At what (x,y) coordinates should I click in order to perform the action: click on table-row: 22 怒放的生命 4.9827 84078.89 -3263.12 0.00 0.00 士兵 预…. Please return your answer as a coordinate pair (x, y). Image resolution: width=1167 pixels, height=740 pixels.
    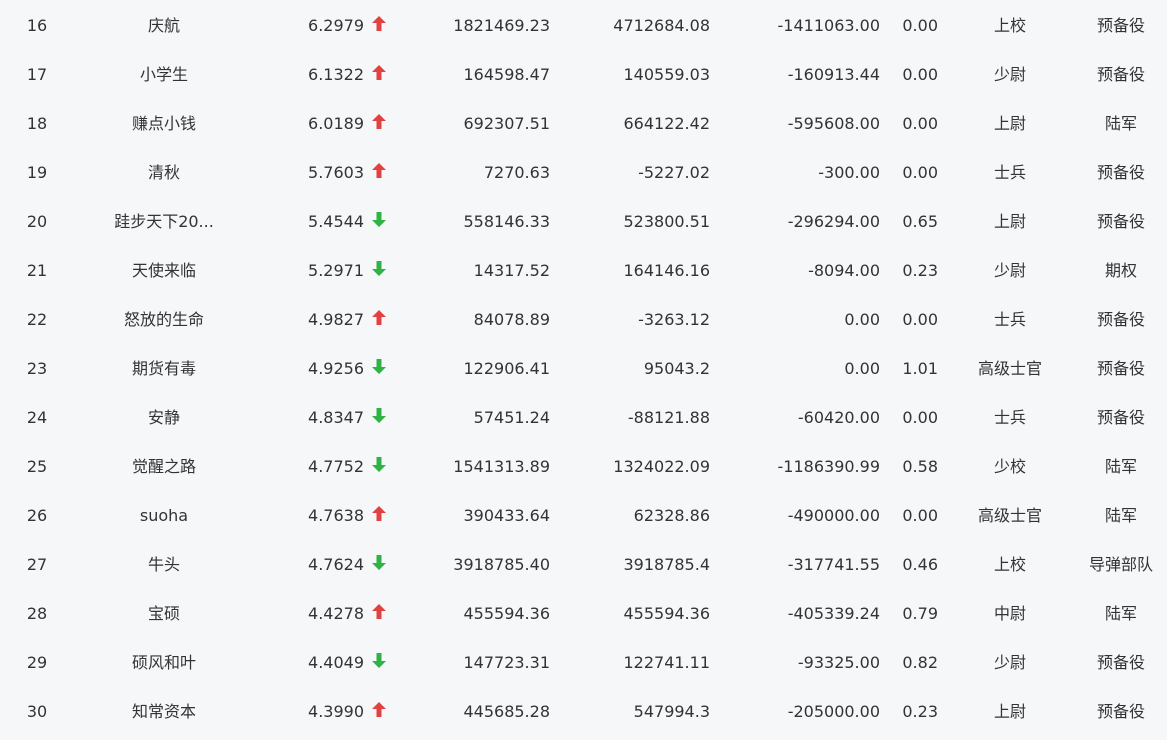
    Looking at the image, I should click on (583, 319).